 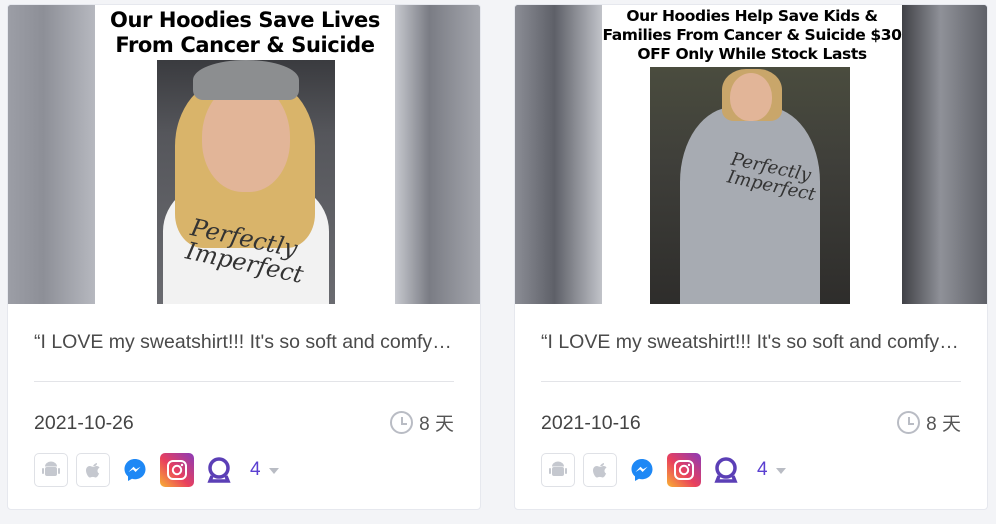 I want to click on start-date: 2021-10-26, so click(x=84, y=423).